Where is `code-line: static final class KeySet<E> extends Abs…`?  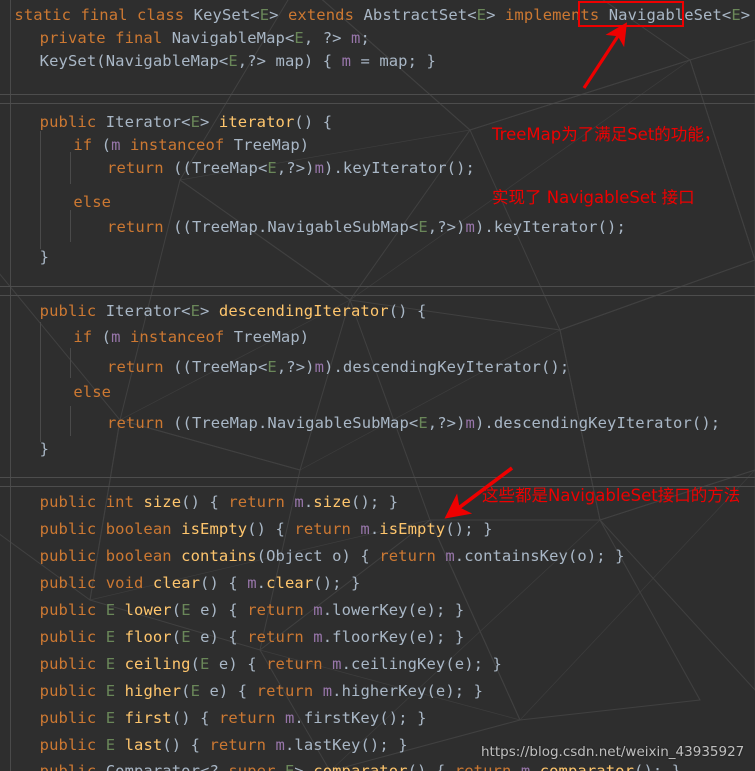
code-line: static final class KeySet<E> extends Abs… is located at coordinates (377, 15).